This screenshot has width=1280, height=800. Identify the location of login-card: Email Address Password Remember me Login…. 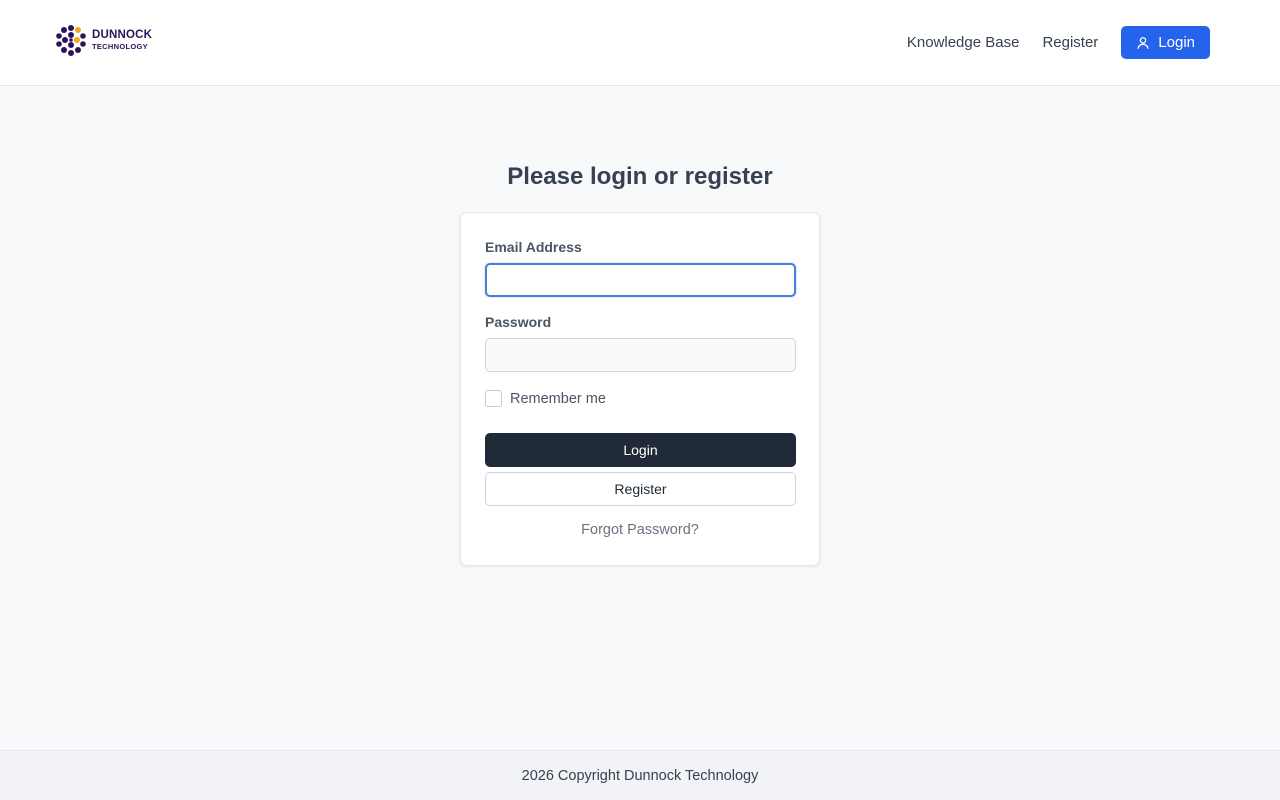
(640, 389).